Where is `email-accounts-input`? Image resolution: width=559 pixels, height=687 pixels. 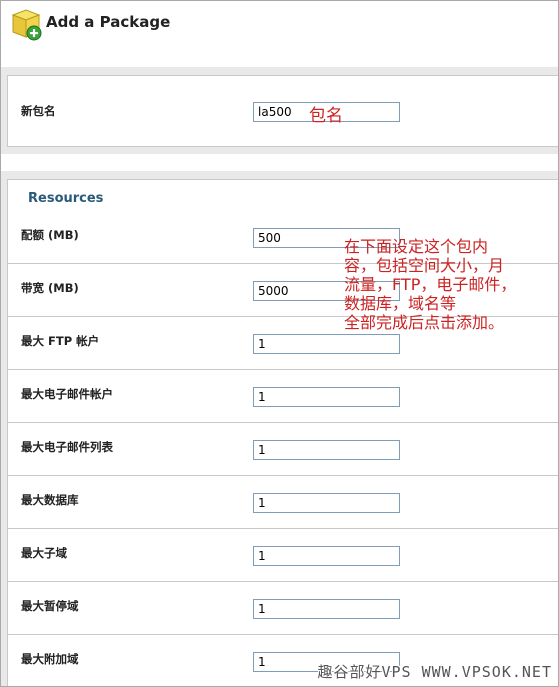 email-accounts-input is located at coordinates (326, 397).